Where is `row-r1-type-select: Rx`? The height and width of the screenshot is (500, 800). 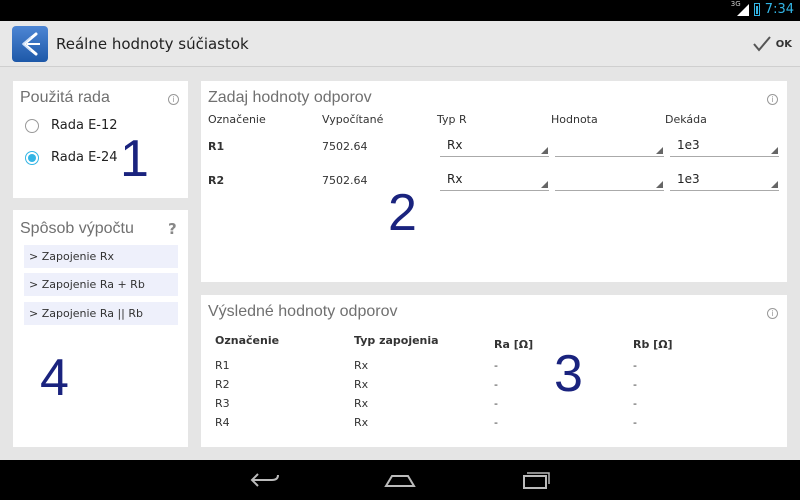 row-r1-type-select: Rx is located at coordinates (494, 146).